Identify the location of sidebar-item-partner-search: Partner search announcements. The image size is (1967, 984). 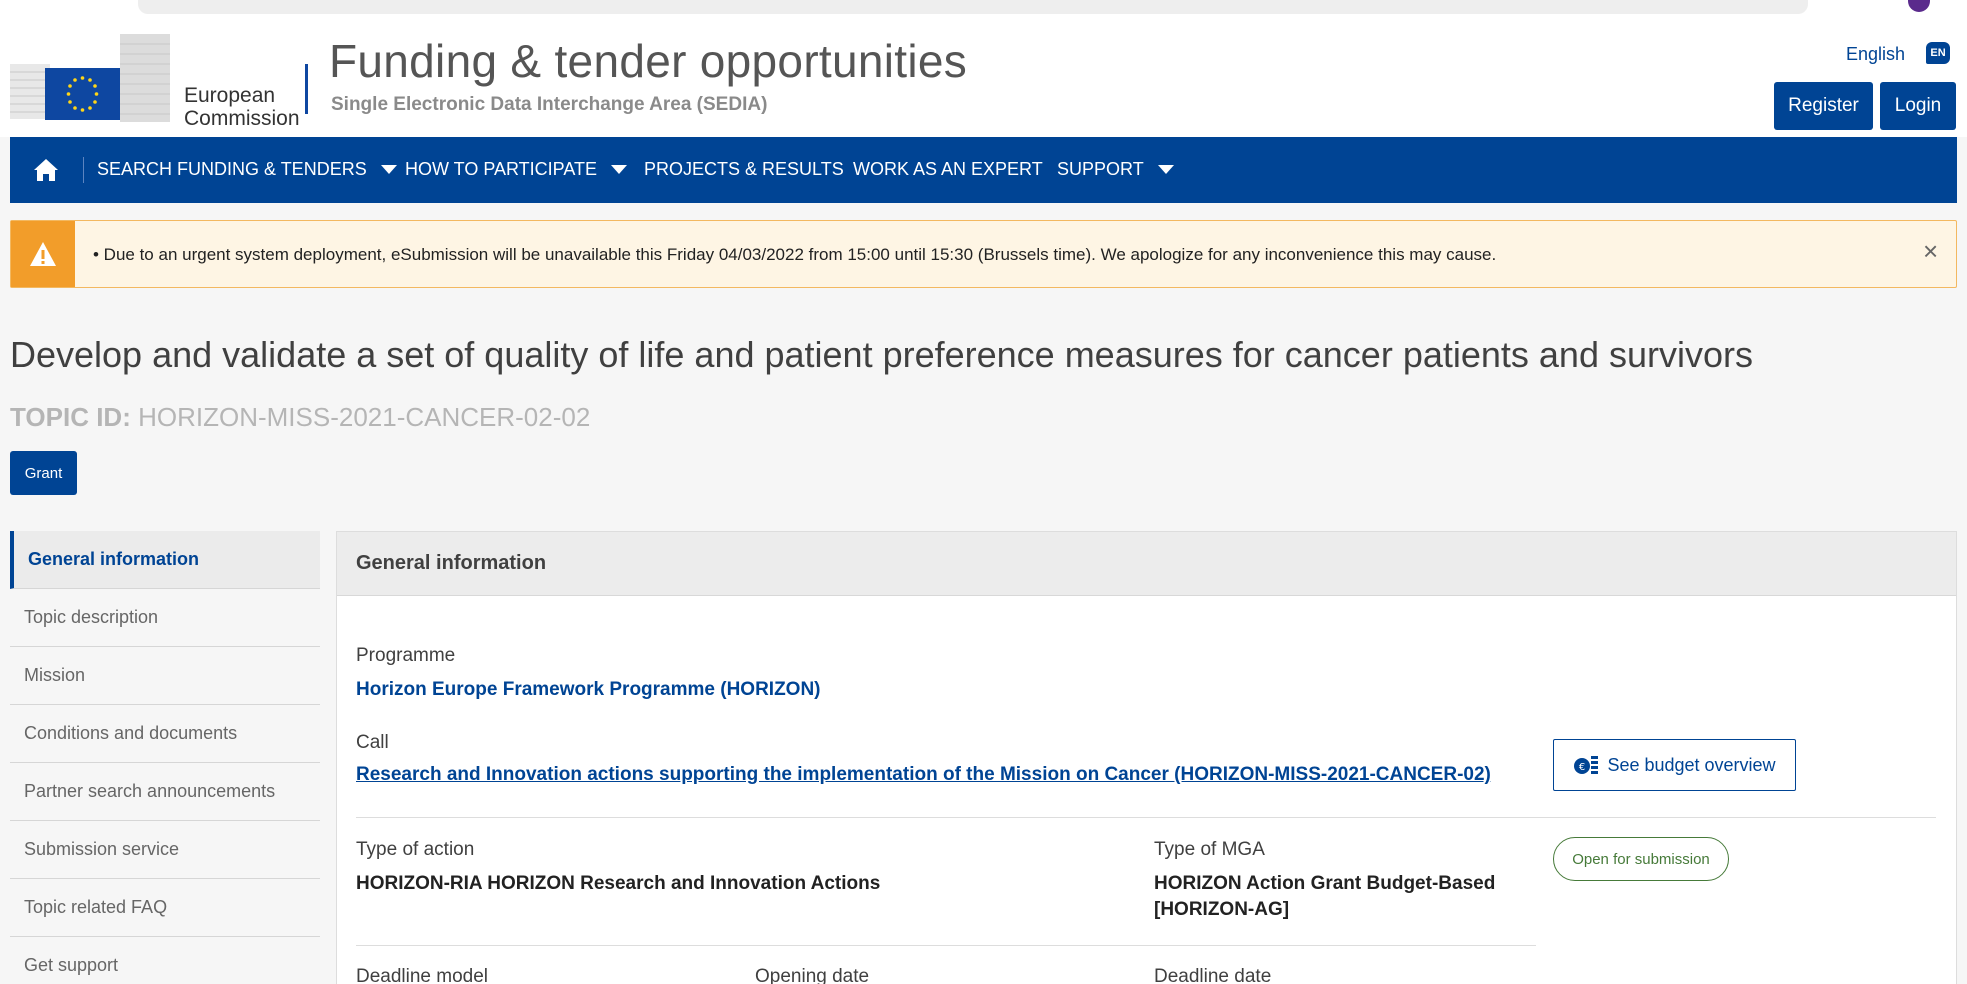
(165, 792).